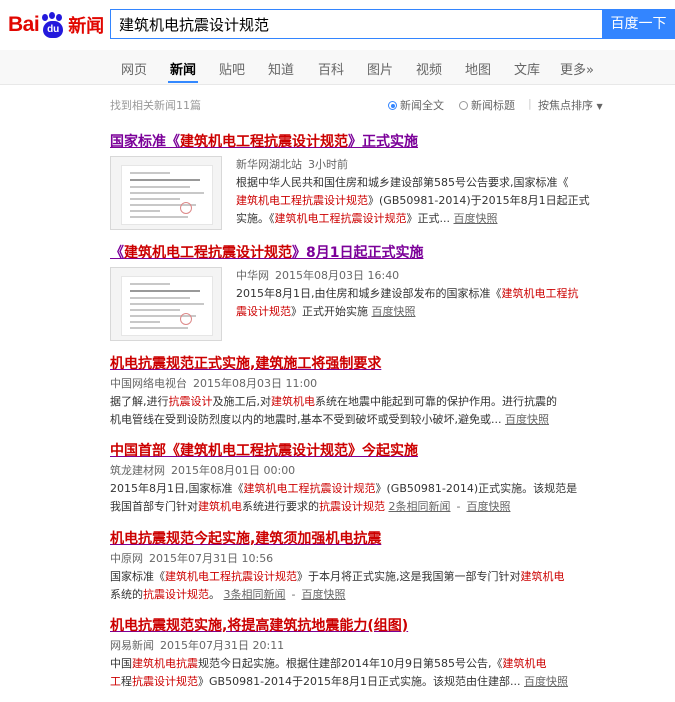 The width and height of the screenshot is (675, 702). I want to click on option-title: 新闻标题, so click(487, 105).